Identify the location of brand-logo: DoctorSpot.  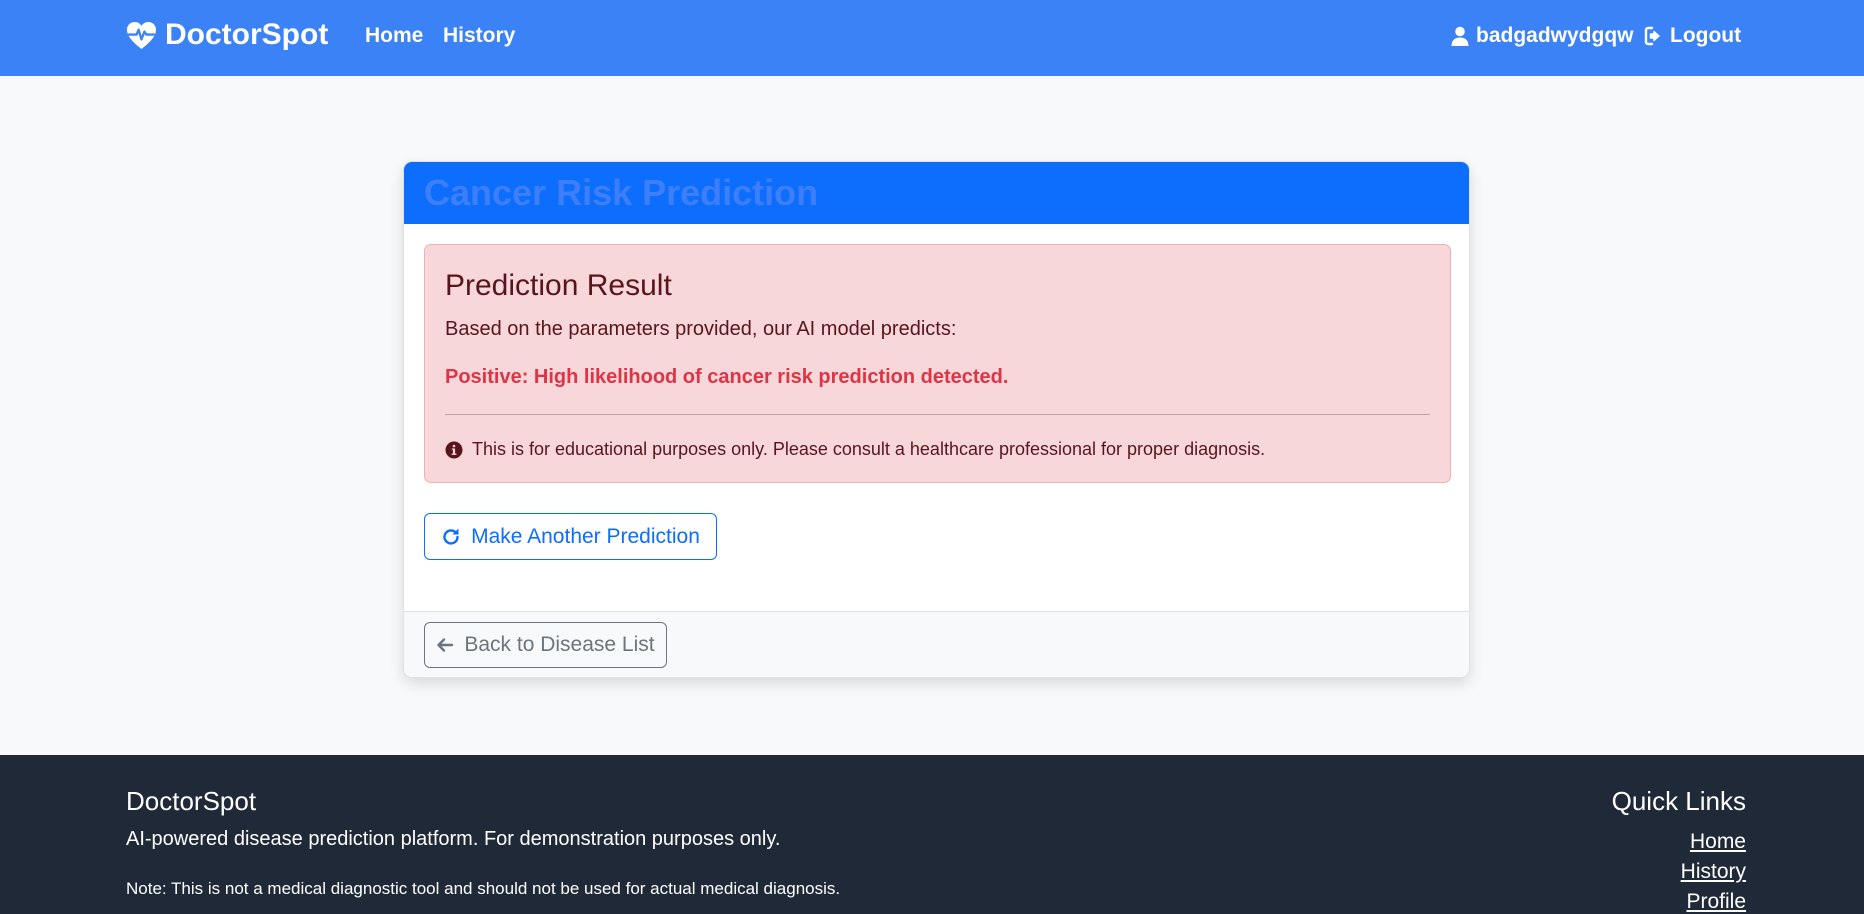
(227, 35).